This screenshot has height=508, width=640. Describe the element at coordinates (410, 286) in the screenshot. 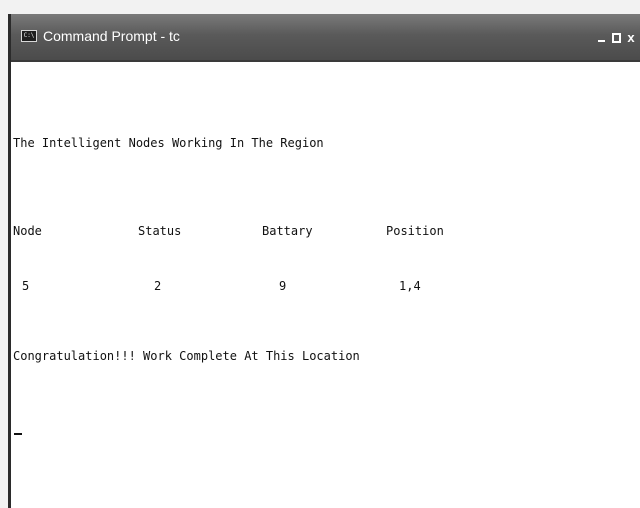

I see `position-value: 1,4` at that location.